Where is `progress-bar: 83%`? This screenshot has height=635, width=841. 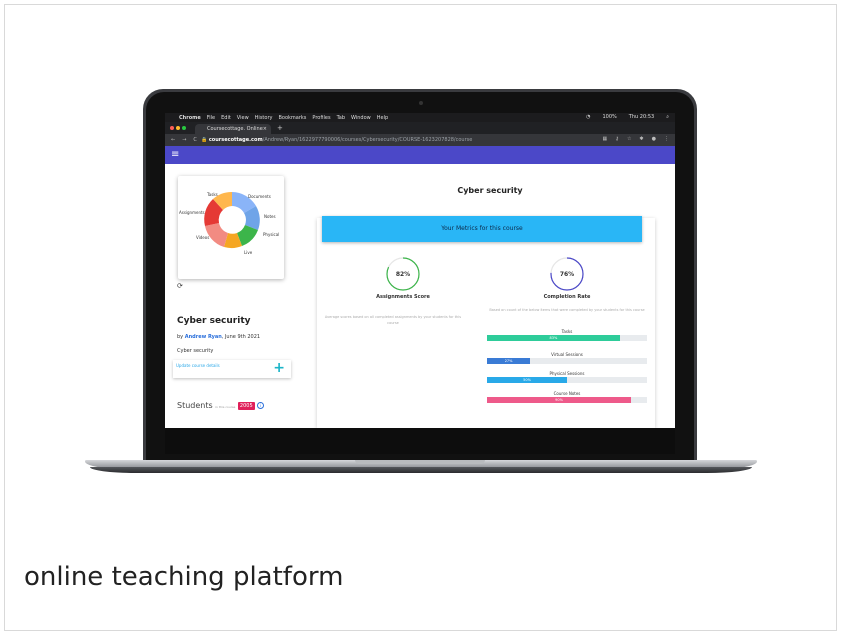 progress-bar: 83% is located at coordinates (567, 338).